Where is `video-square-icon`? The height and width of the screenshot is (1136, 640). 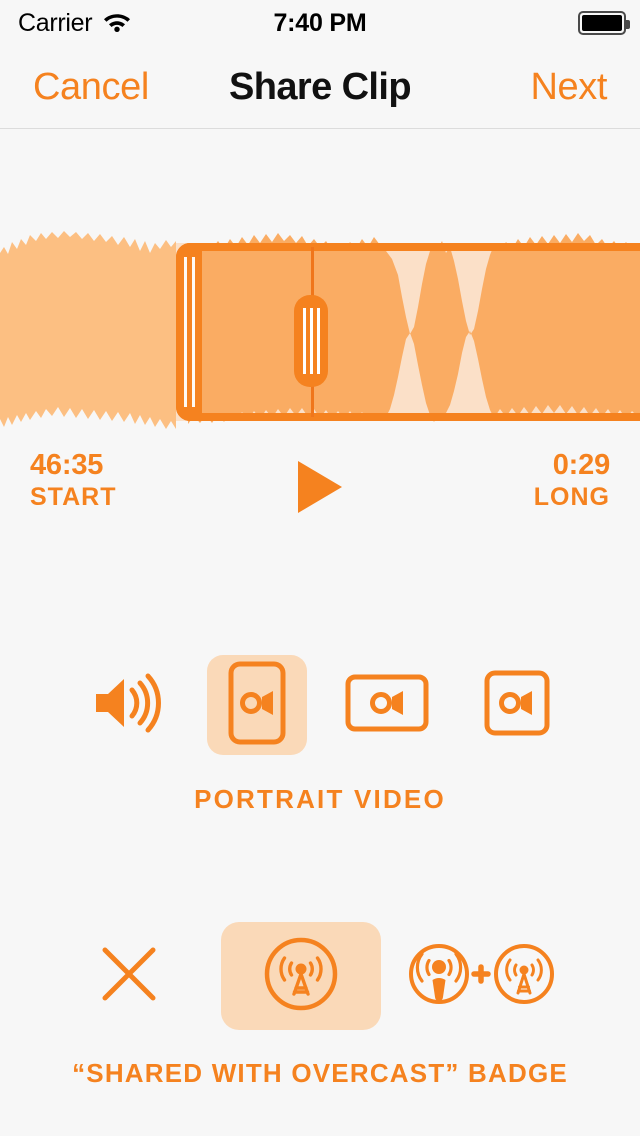
video-square-icon is located at coordinates (517, 705).